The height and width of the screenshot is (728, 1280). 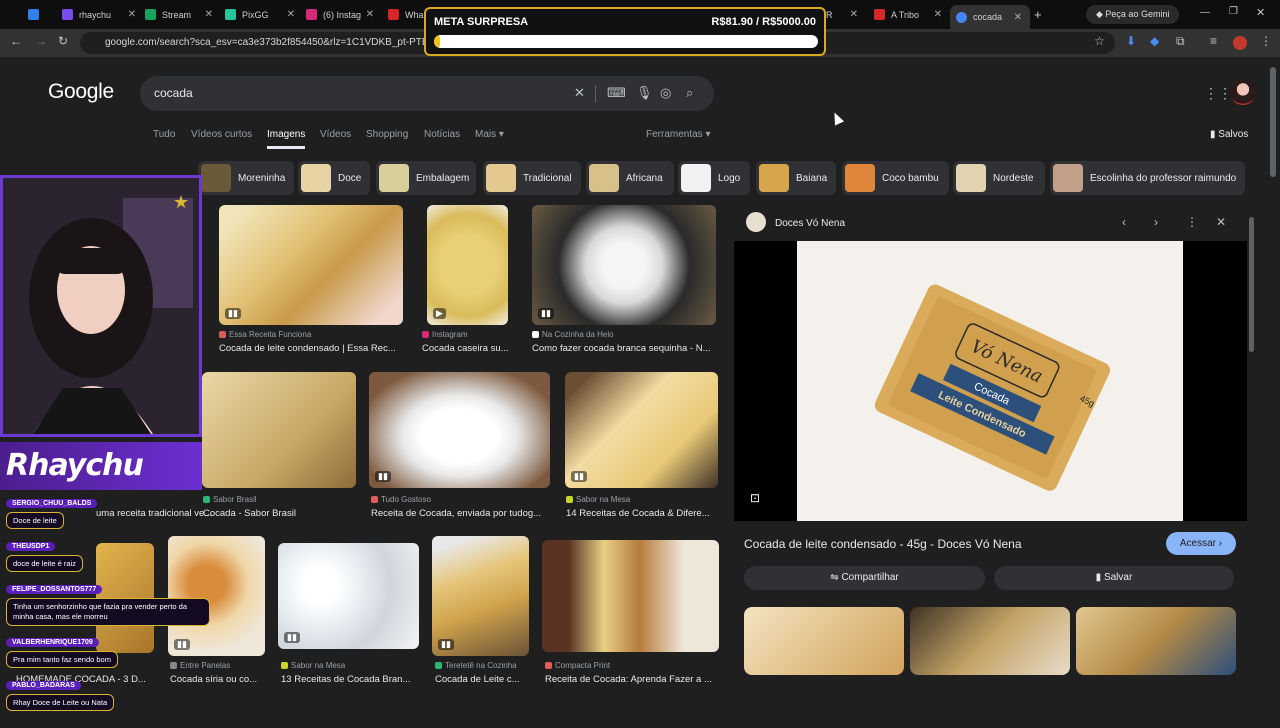 What do you see at coordinates (1180, 41) in the screenshot?
I see `extensions-puzzle-icon: ⧉` at bounding box center [1180, 41].